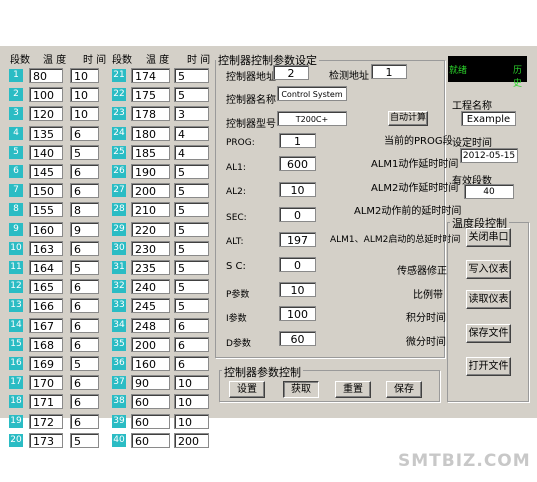  I want to click on segment-temp-field: 174, so click(150, 75).